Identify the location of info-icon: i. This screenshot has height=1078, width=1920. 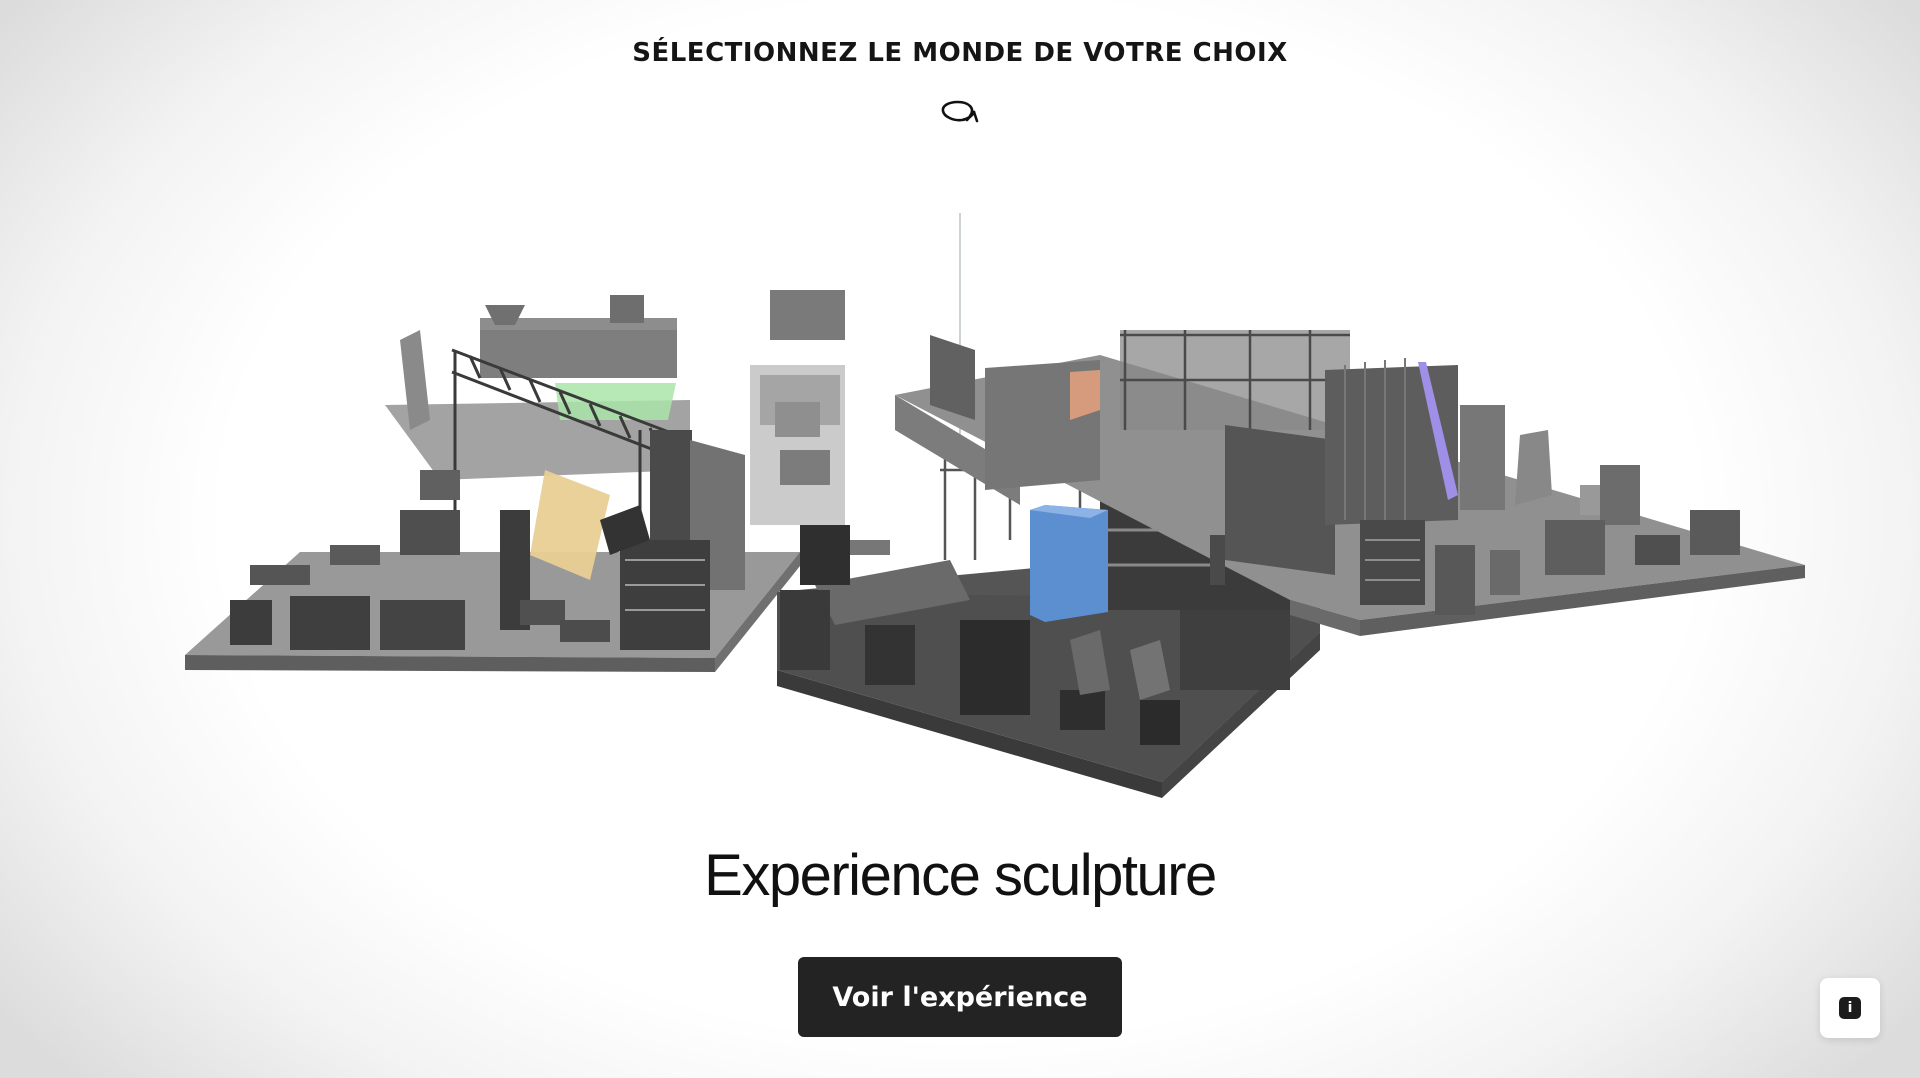
(1850, 1008).